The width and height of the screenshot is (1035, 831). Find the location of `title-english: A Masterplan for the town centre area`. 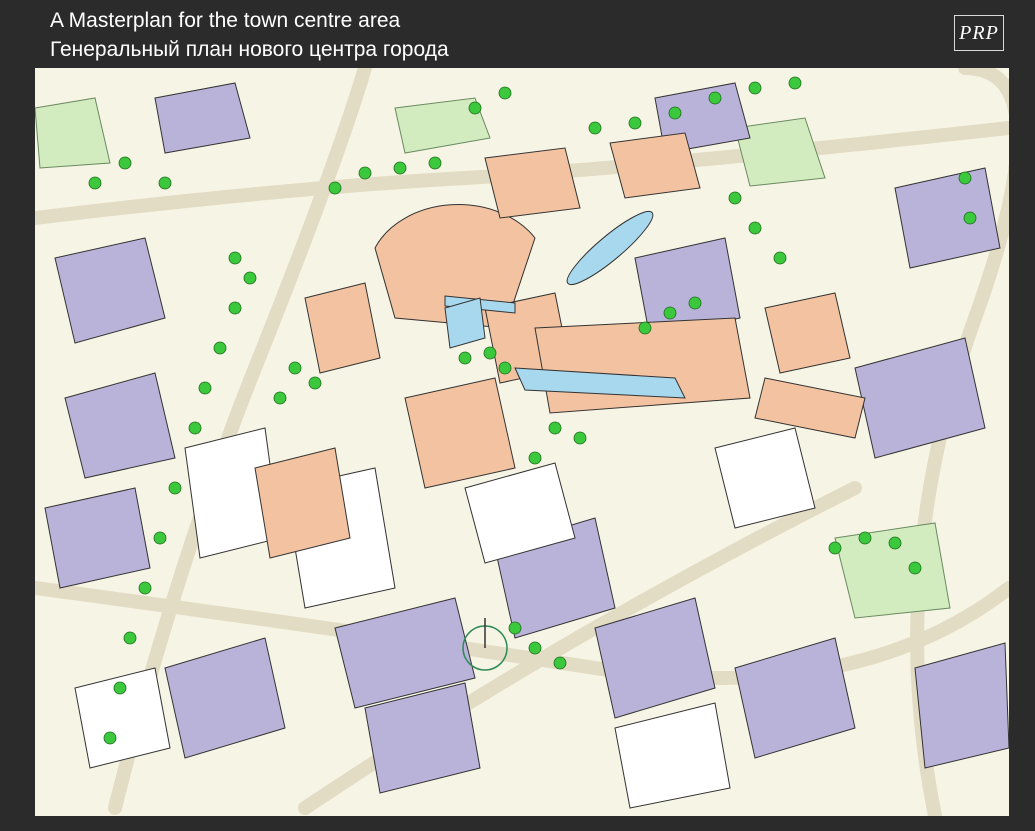

title-english: A Masterplan for the town centre area is located at coordinates (225, 20).